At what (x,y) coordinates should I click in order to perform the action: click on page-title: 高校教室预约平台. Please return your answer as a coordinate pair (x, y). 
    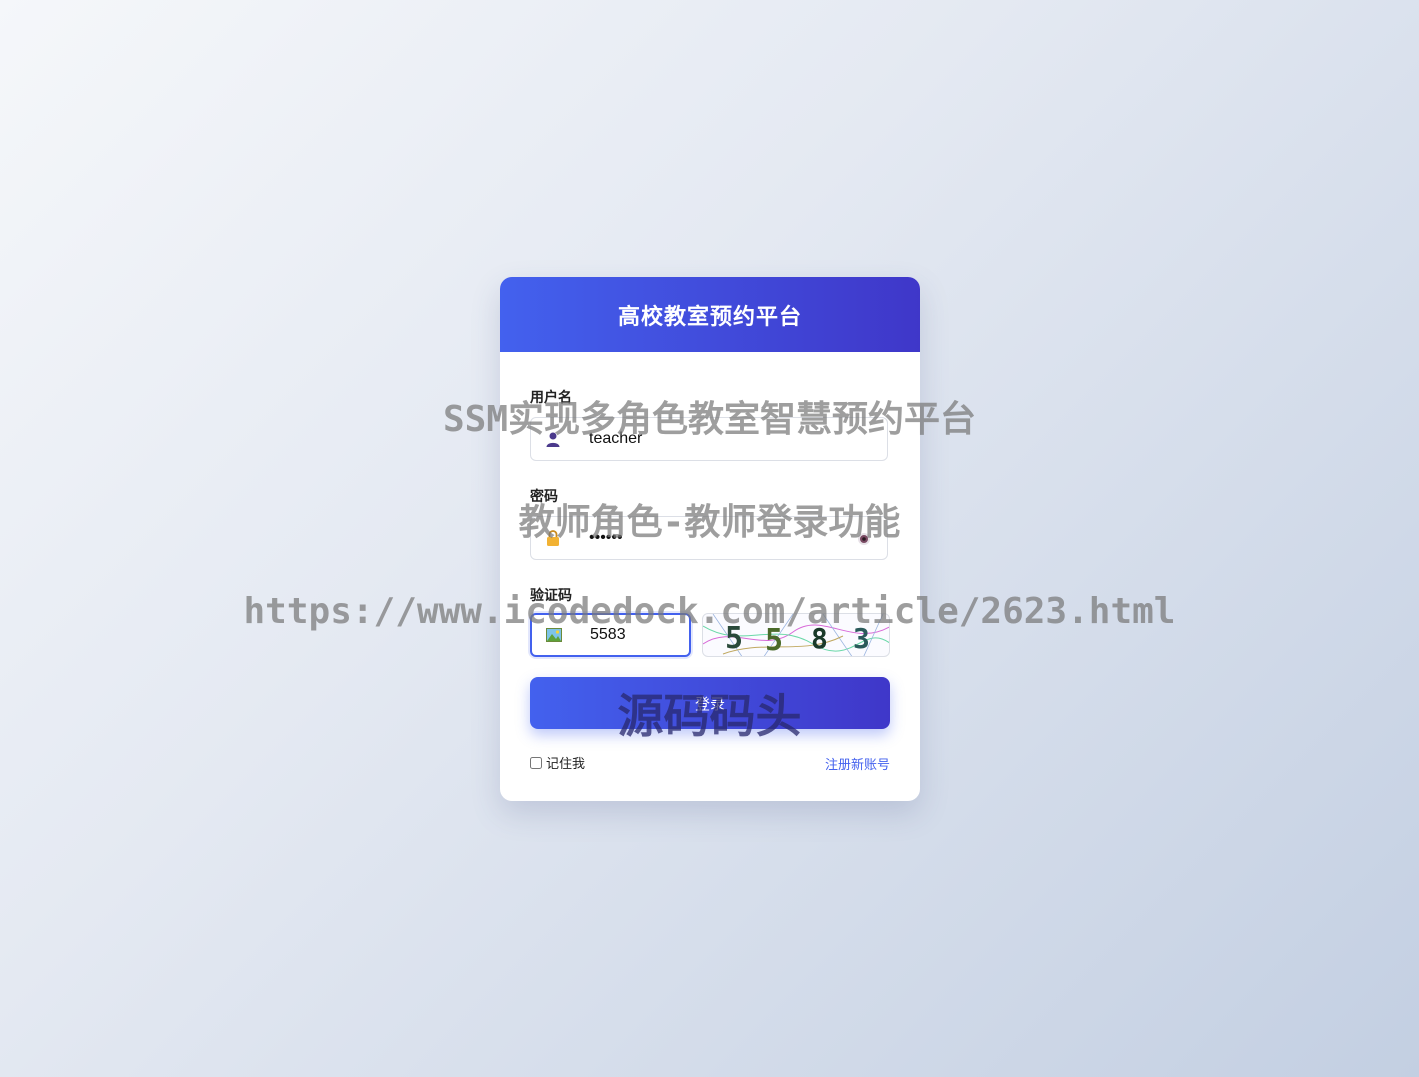
    Looking at the image, I should click on (709, 317).